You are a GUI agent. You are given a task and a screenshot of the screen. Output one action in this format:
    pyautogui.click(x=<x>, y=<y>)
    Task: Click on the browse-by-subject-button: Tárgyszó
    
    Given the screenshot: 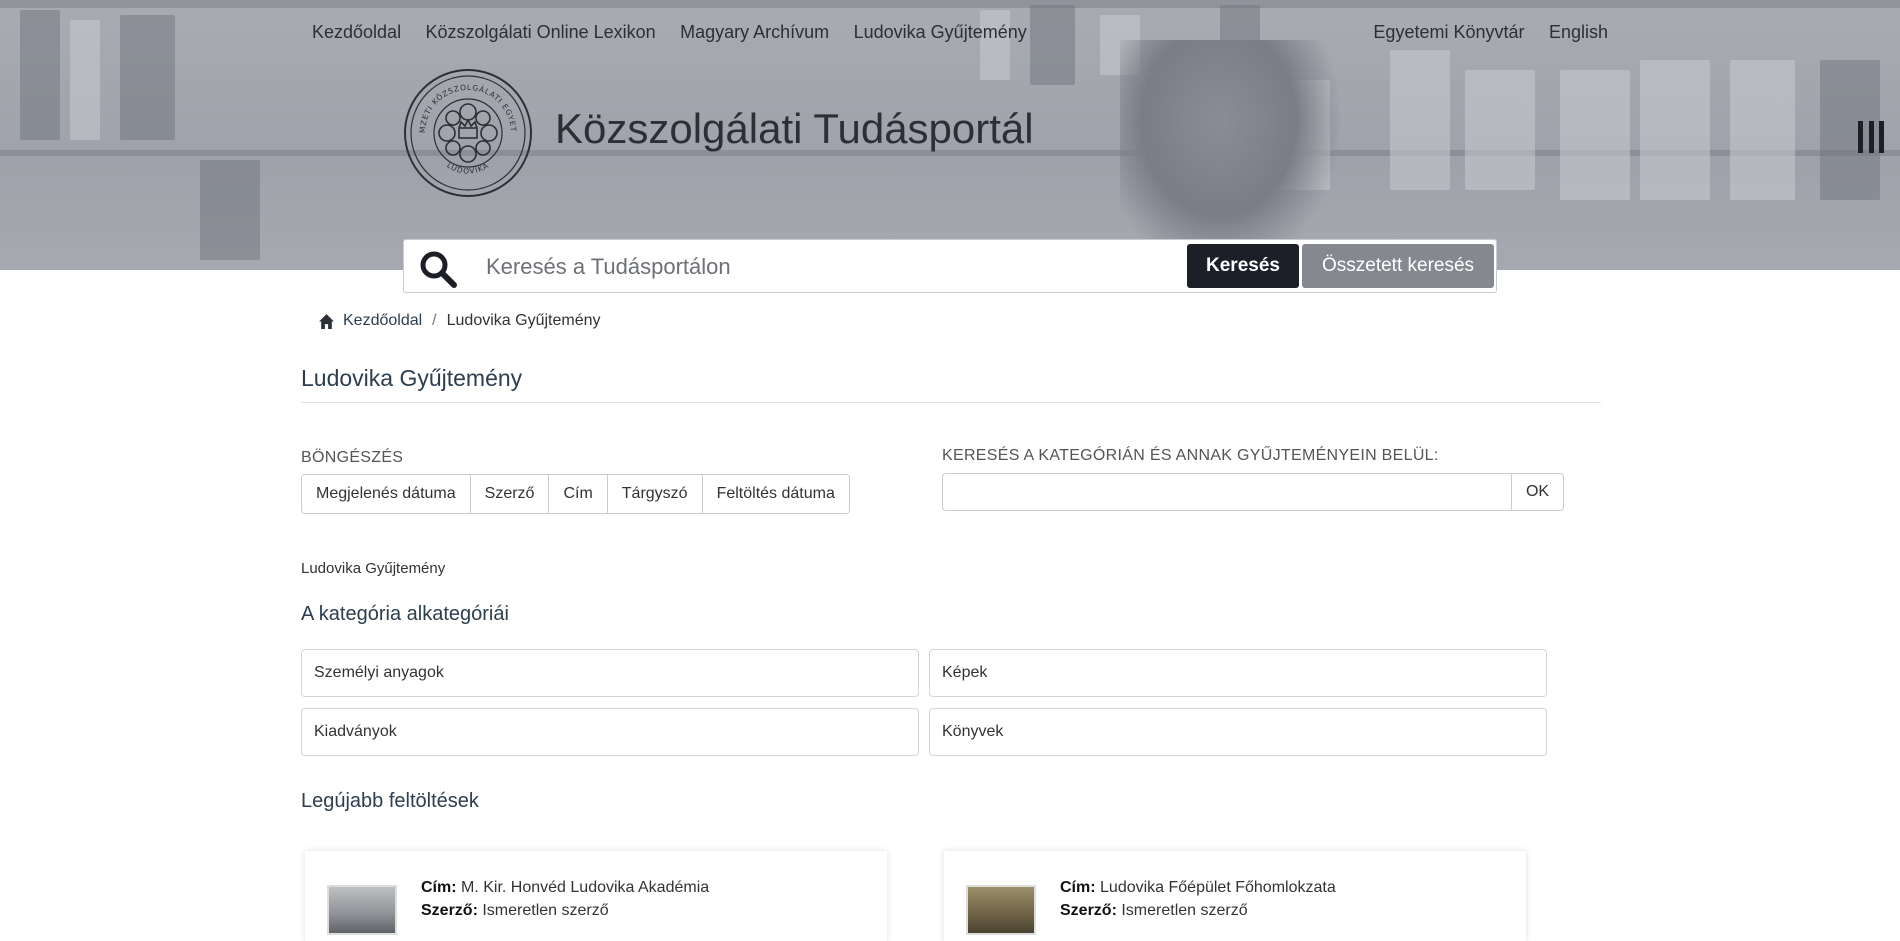 What is the action you would take?
    pyautogui.click(x=655, y=494)
    